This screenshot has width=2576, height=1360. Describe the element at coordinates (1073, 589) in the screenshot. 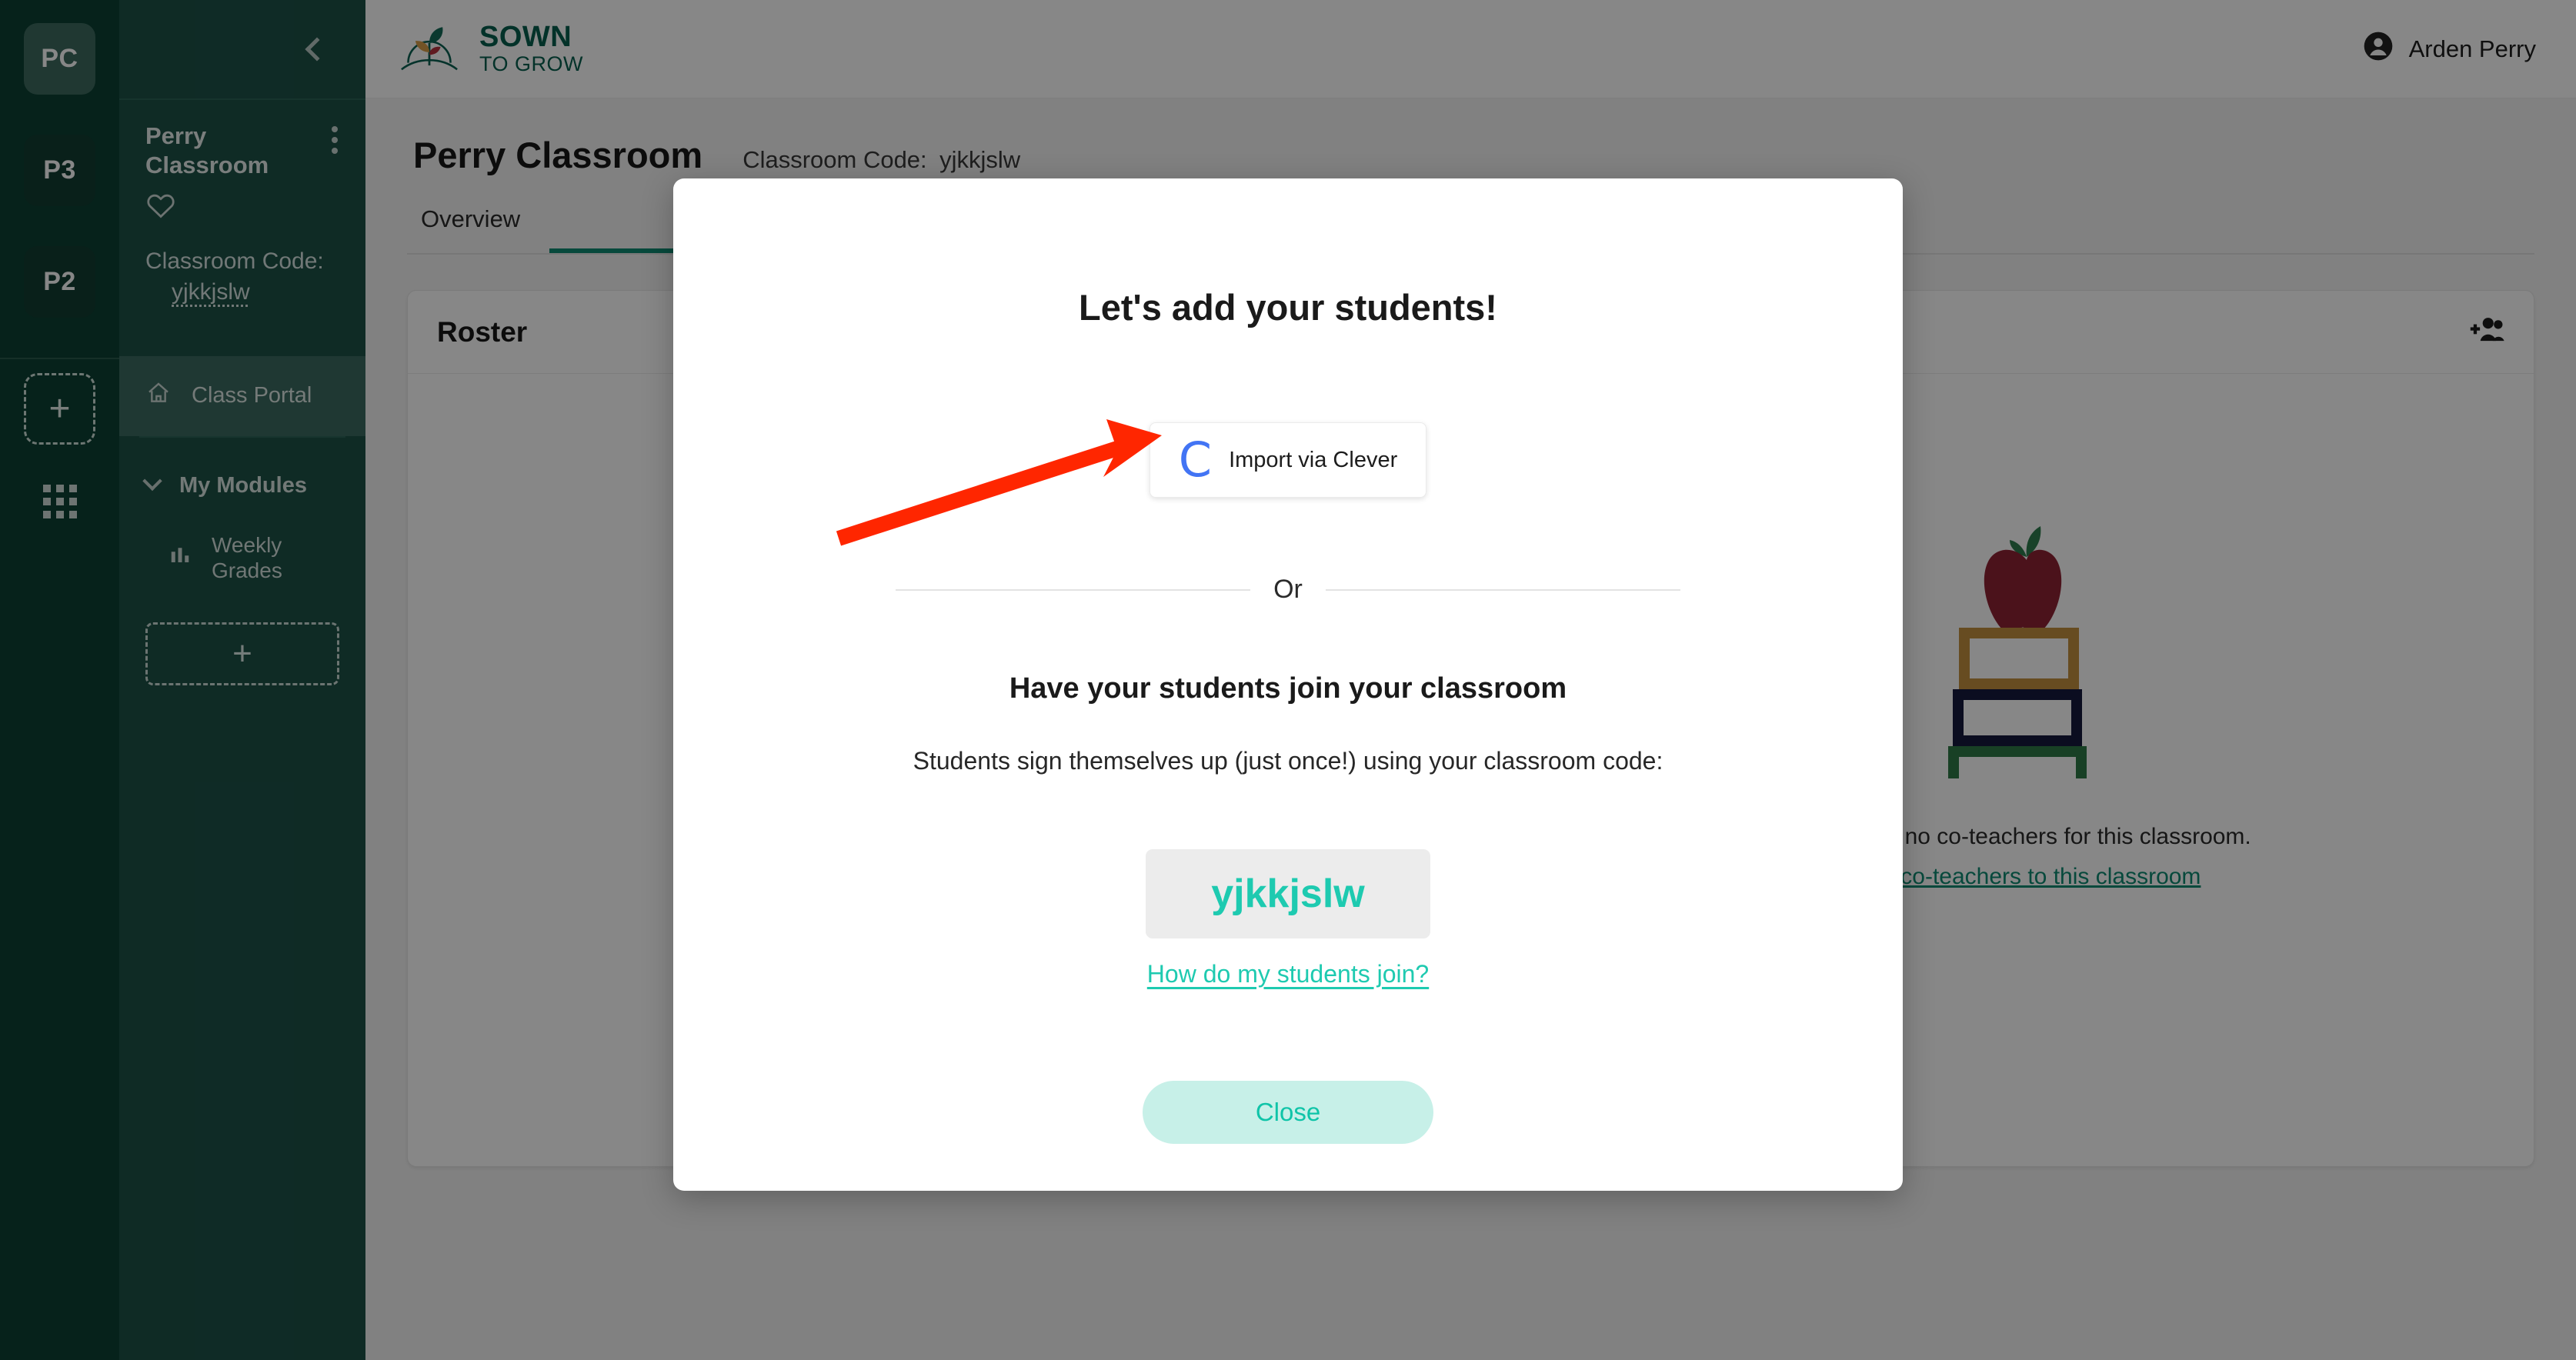

I see `or-line-left` at that location.